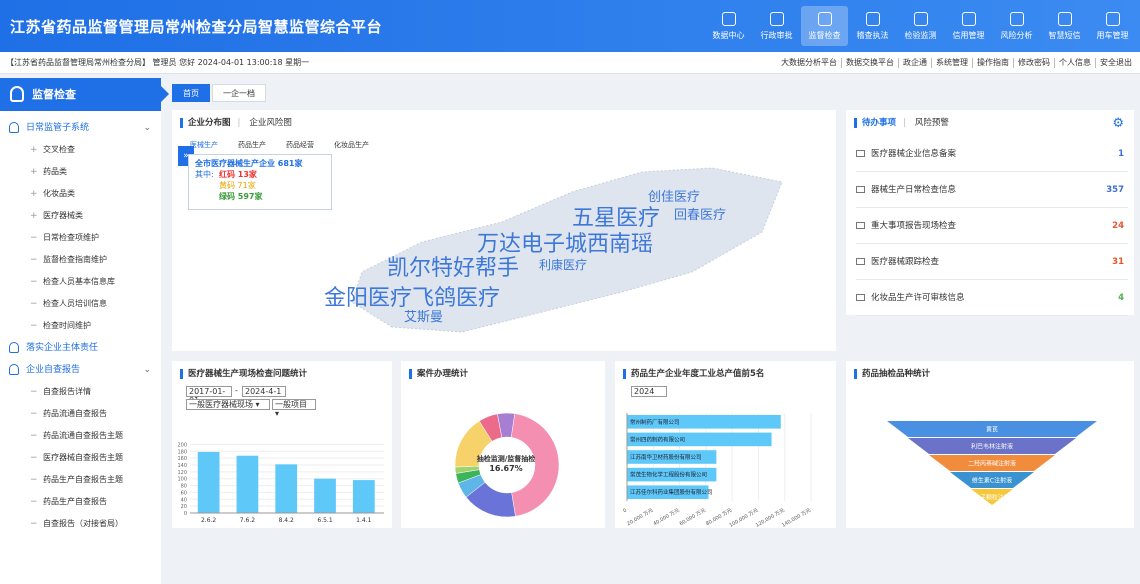 Image resolution: width=1140 pixels, height=584 pixels. Describe the element at coordinates (1121, 154) in the screenshot. I see `todo-count: 1` at that location.